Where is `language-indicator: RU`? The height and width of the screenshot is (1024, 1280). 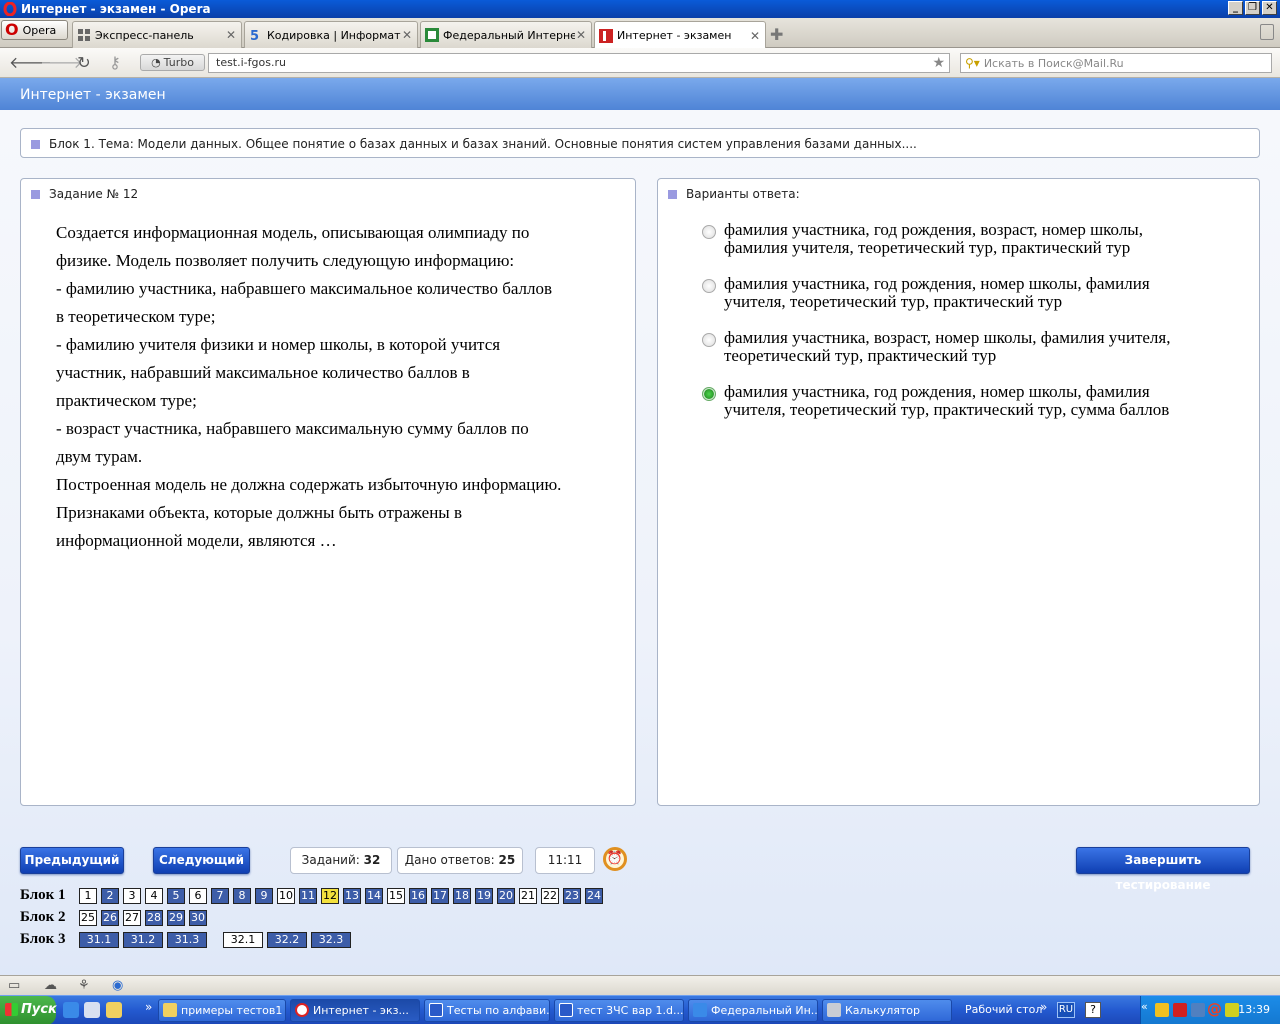
language-indicator: RU is located at coordinates (1066, 1010).